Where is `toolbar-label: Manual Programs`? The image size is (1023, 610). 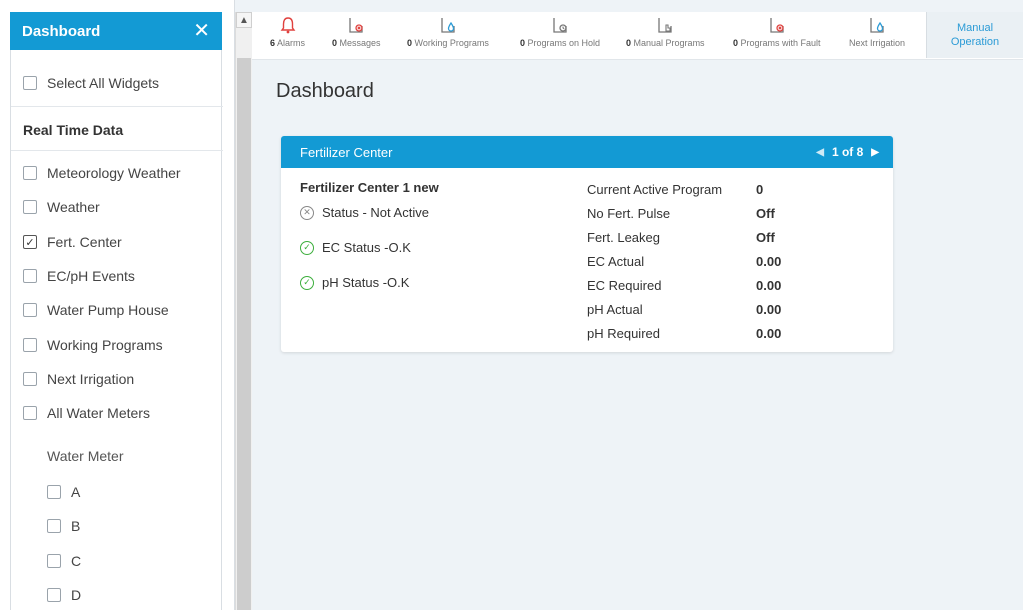 toolbar-label: Manual Programs is located at coordinates (669, 43).